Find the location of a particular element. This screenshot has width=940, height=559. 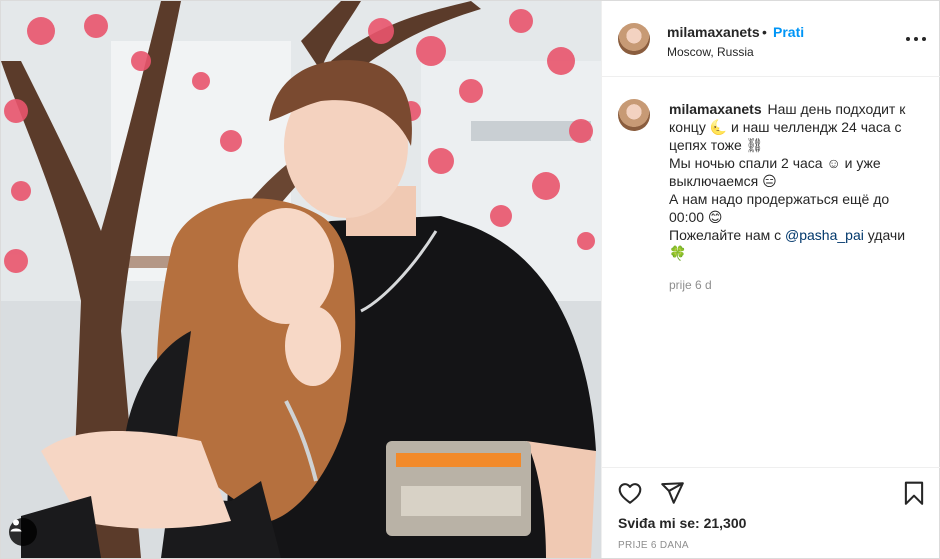

caption-line-8: Пожелайте нам с is located at coordinates (727, 235).